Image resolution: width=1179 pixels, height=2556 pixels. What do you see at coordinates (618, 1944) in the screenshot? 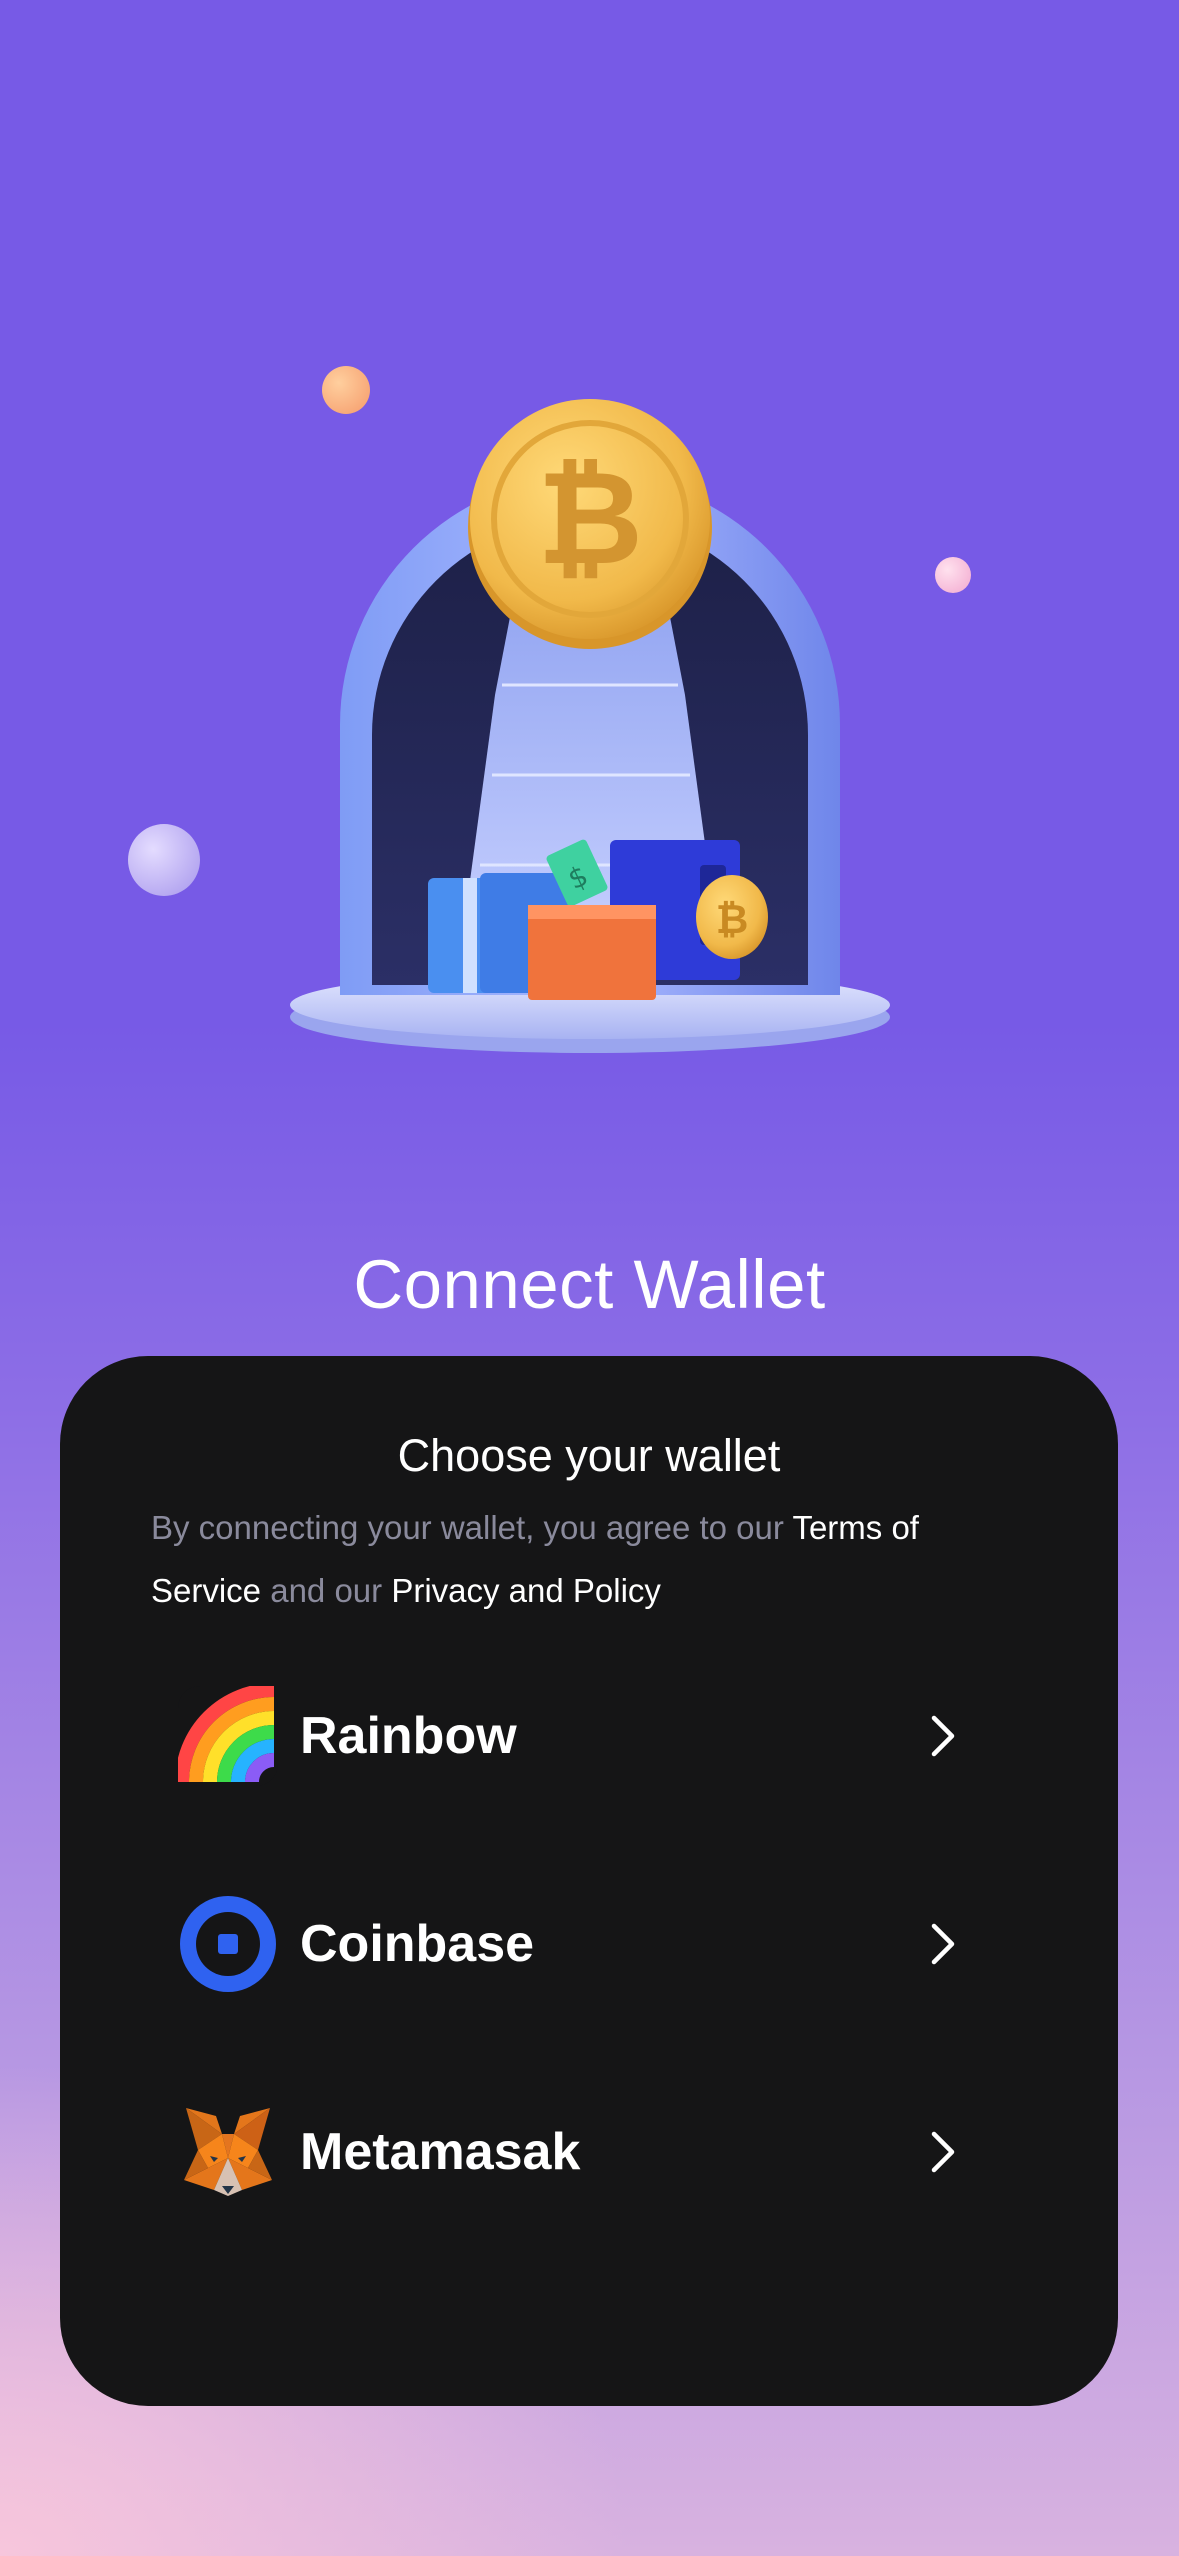
I see `wallet-option-coinbase: Coinbase` at bounding box center [618, 1944].